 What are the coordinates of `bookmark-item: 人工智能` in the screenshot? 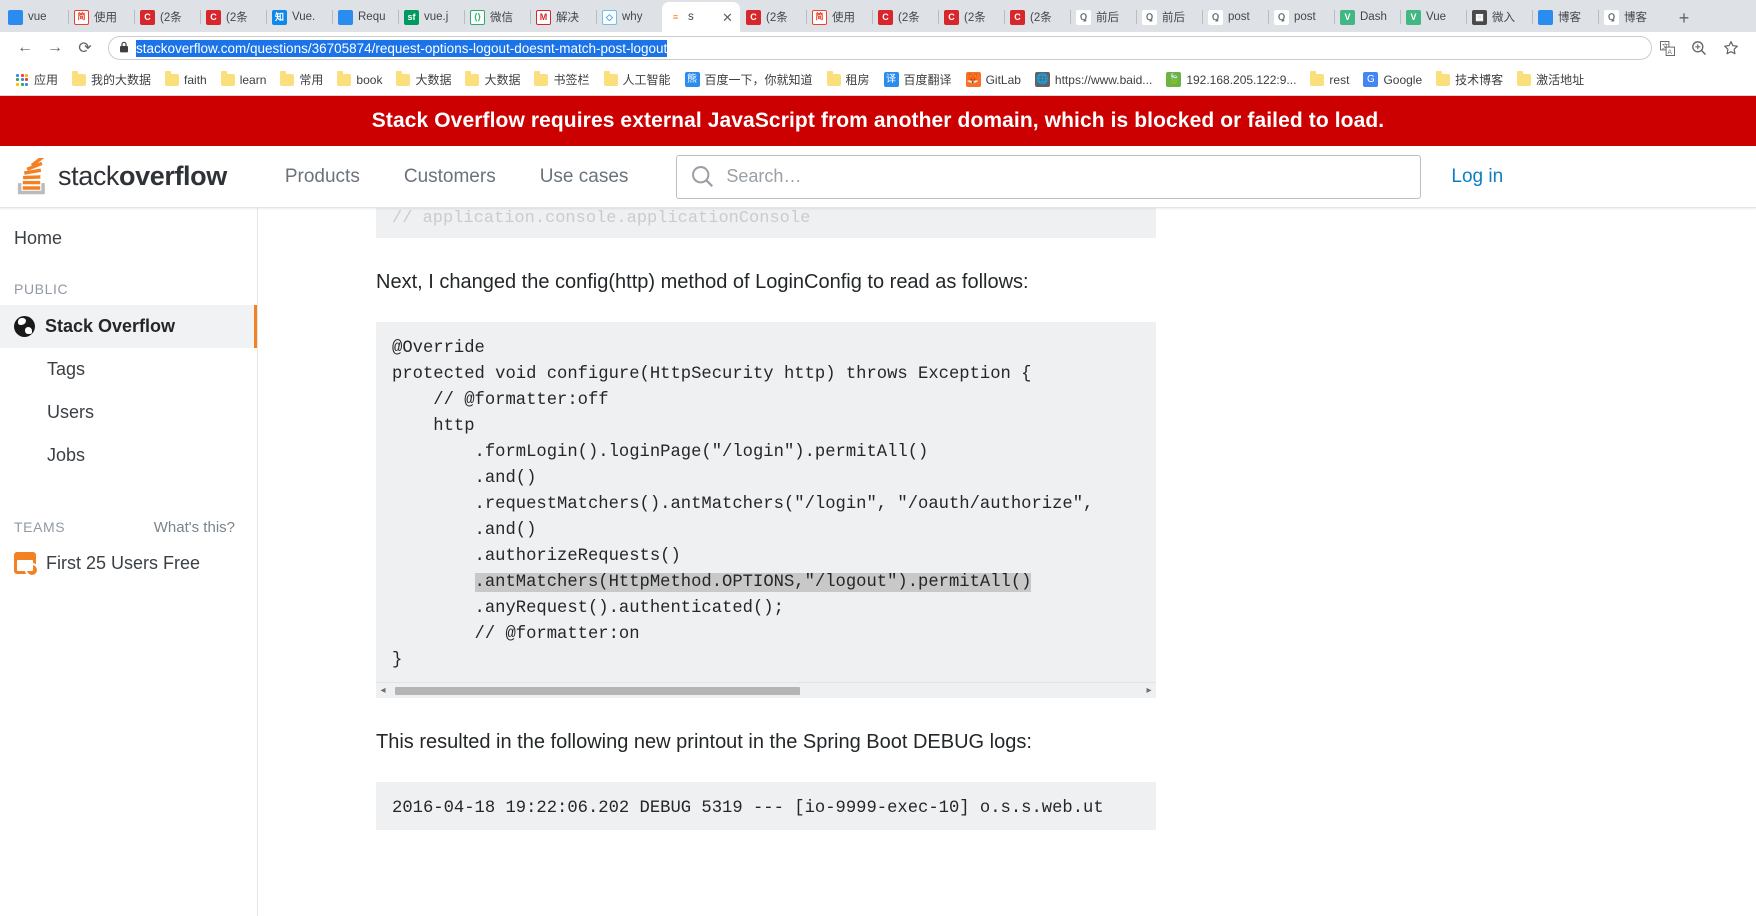 It's located at (637, 79).